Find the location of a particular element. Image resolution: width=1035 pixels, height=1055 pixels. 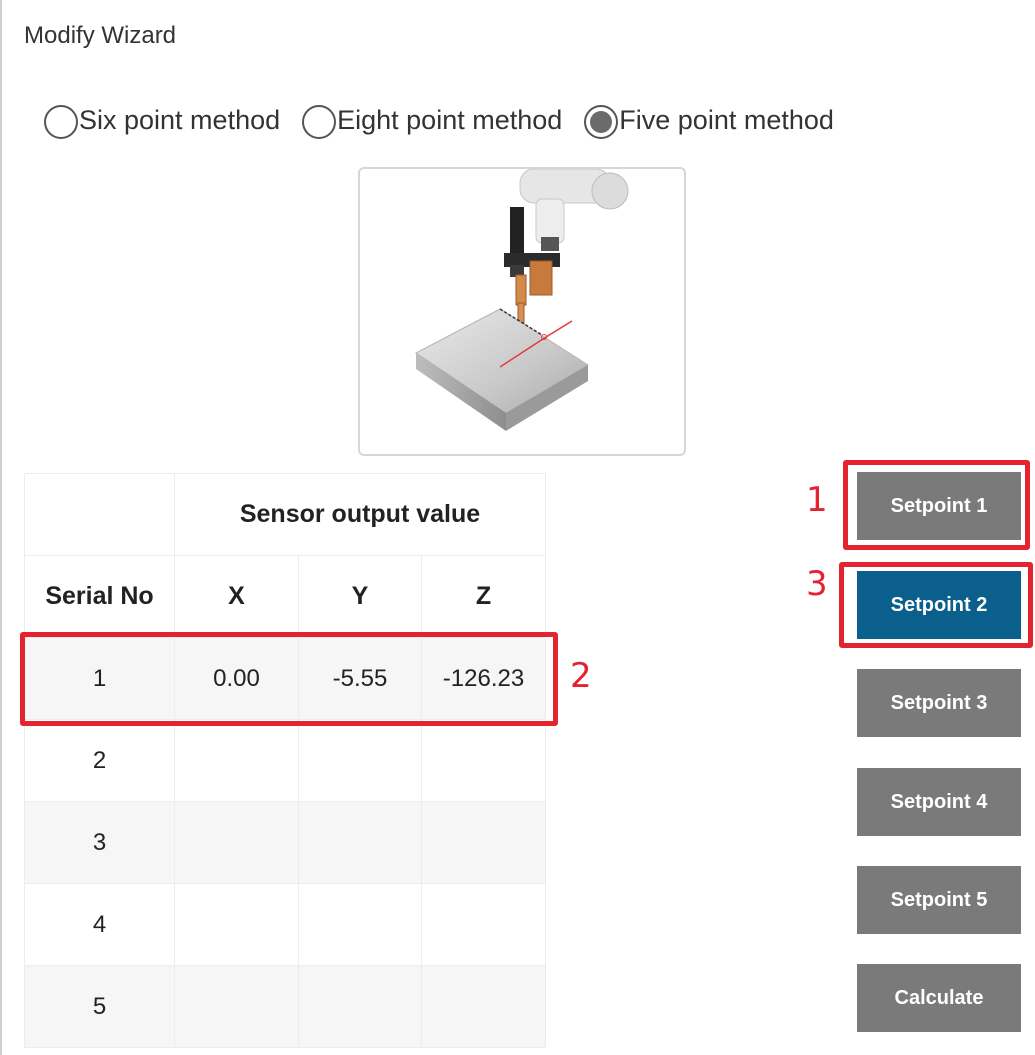

z-column-header: Z is located at coordinates (483, 596).